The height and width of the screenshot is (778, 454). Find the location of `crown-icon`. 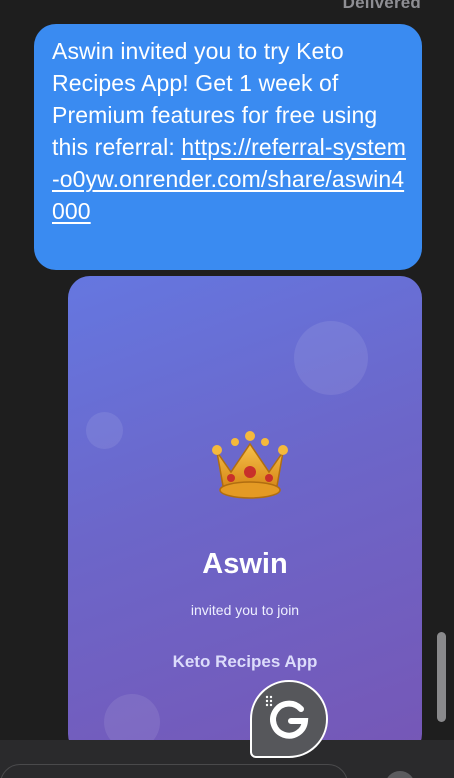

crown-icon is located at coordinates (250, 465).